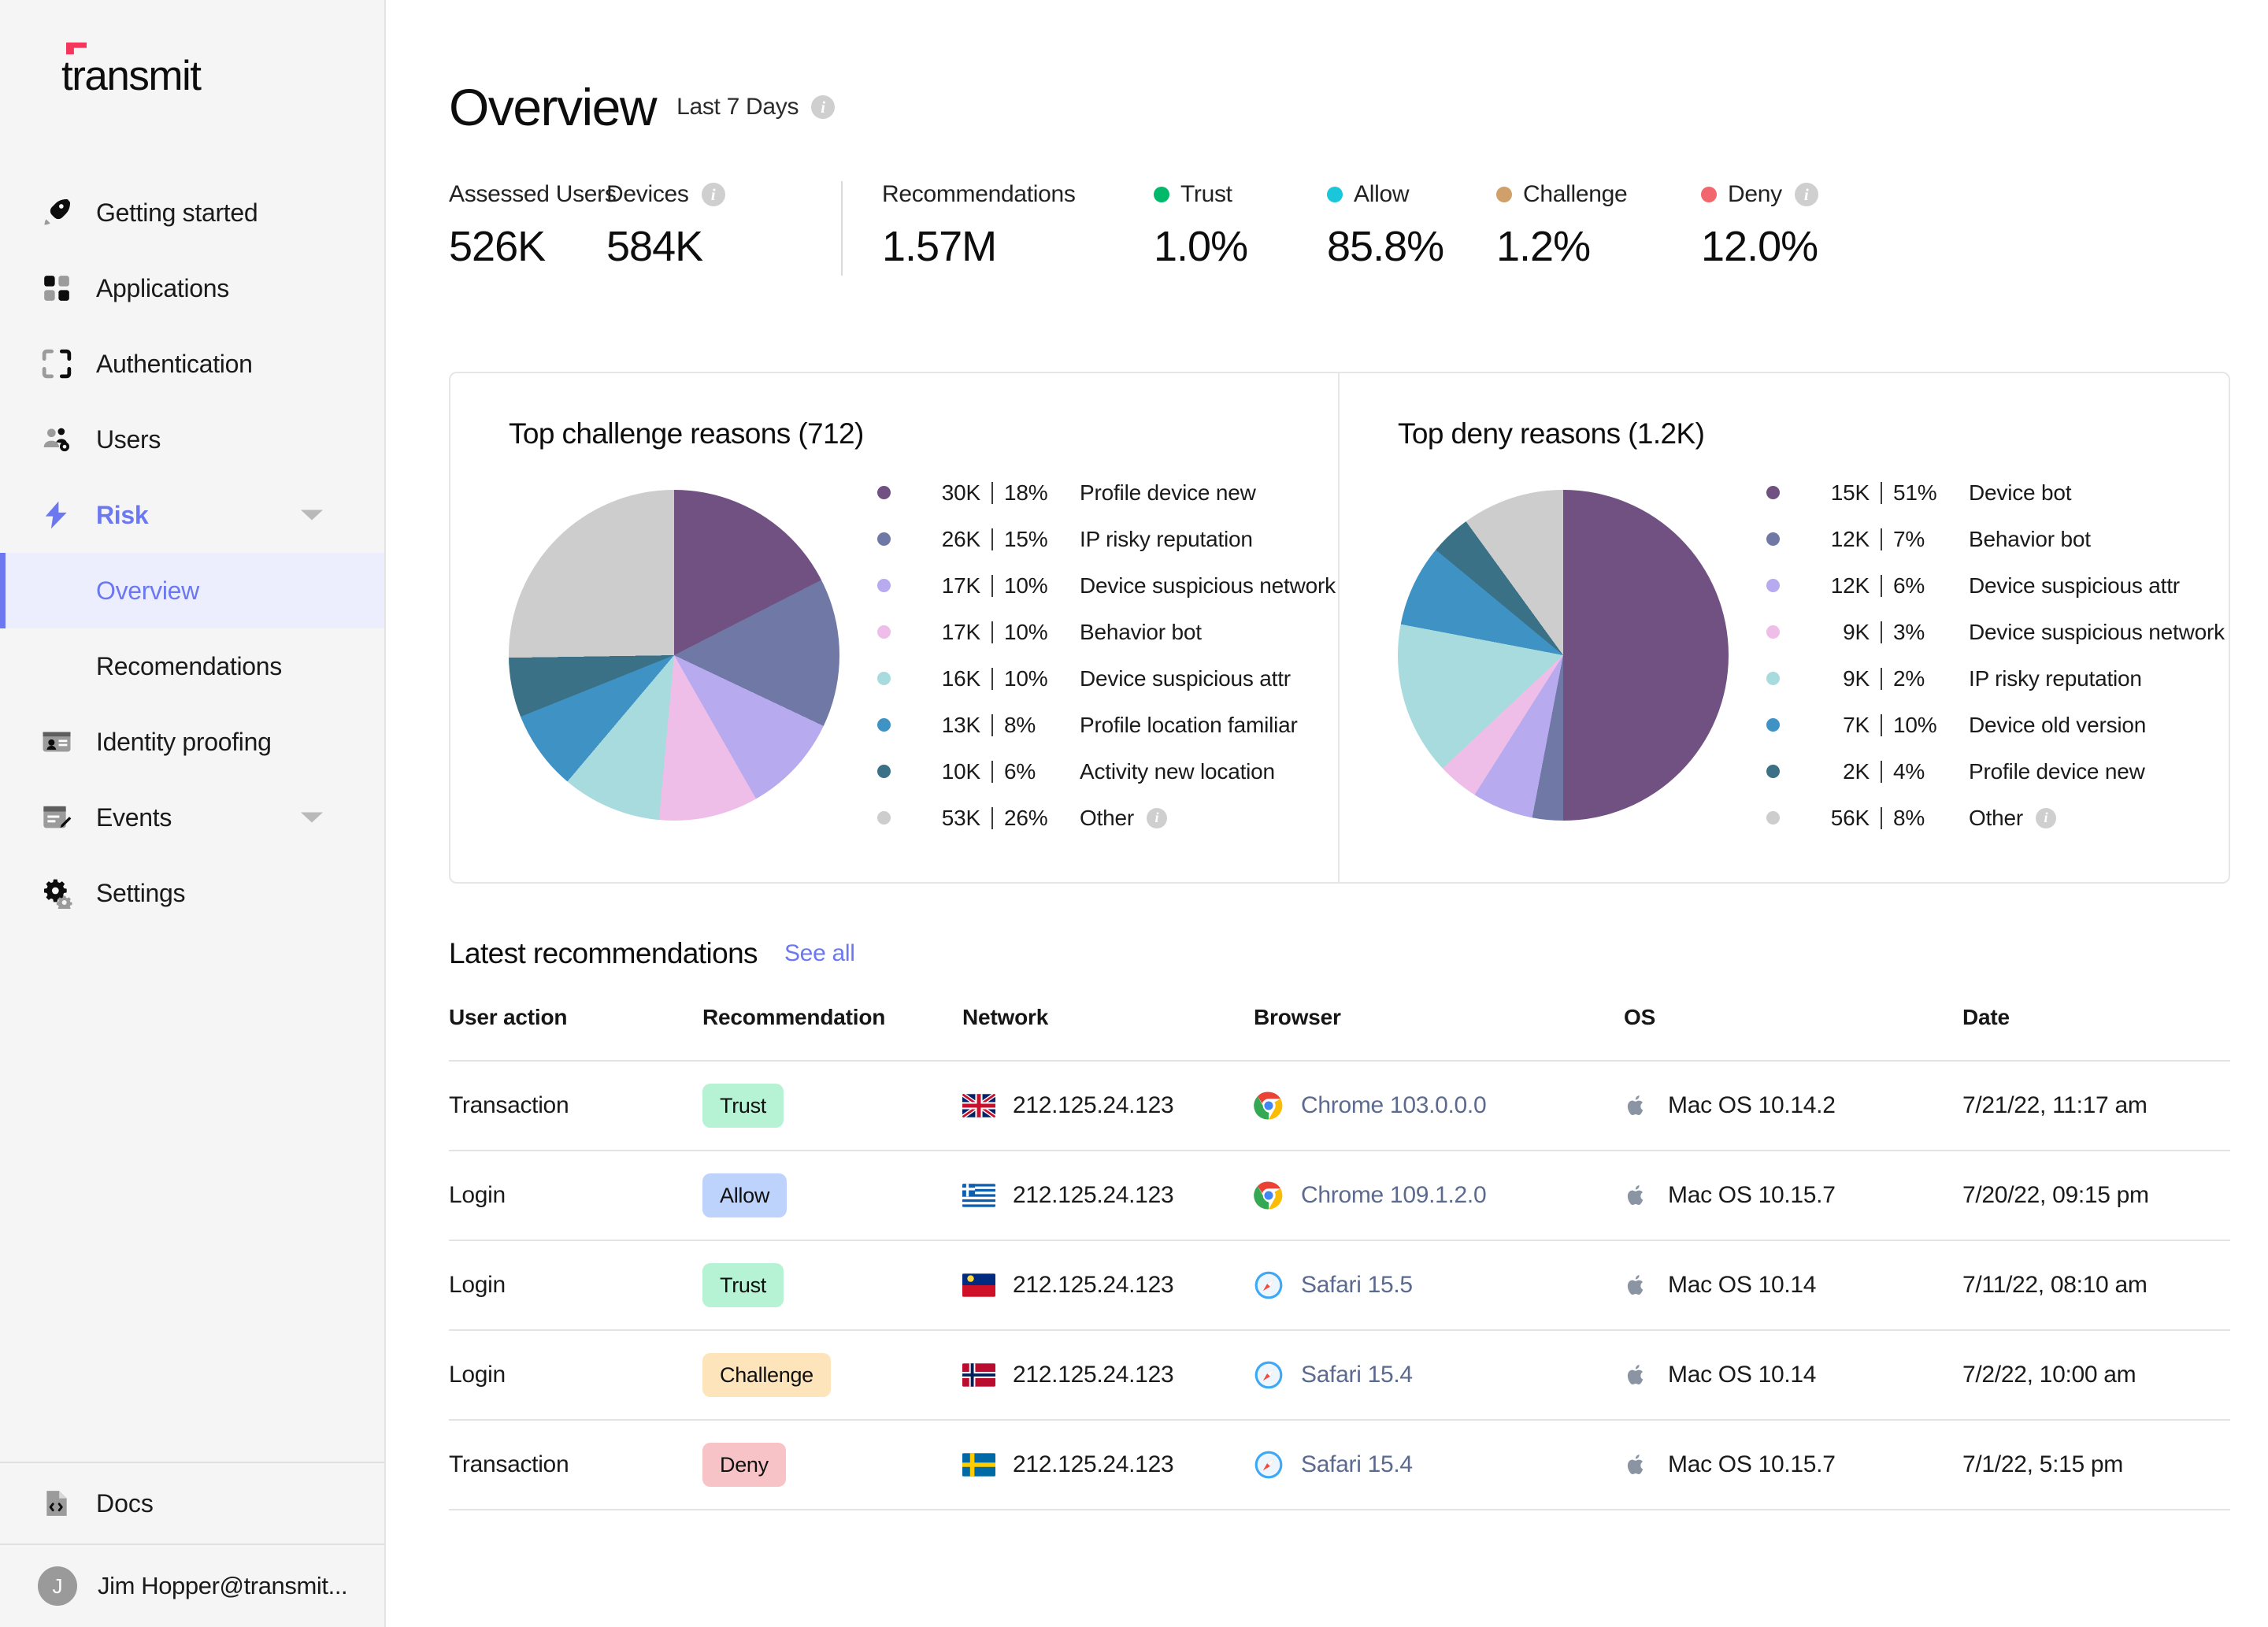 This screenshot has height=1627, width=2268. What do you see at coordinates (1995, 539) in the screenshot?
I see `legend-item: 12K 7% Behavior bot` at bounding box center [1995, 539].